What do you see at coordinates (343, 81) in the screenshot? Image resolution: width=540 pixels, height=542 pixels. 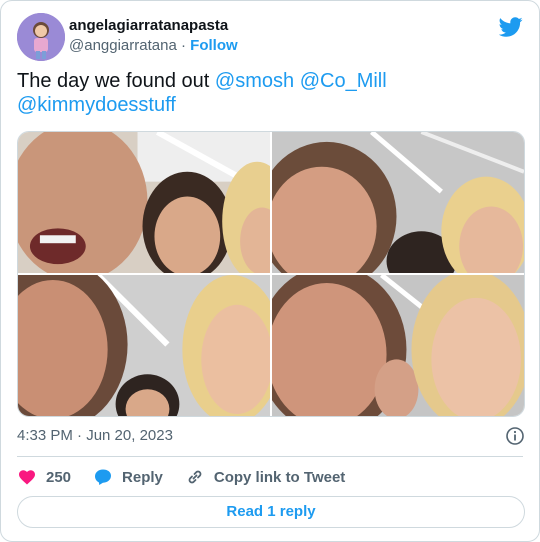 I see `mention-co-mill: @Co_Mill` at bounding box center [343, 81].